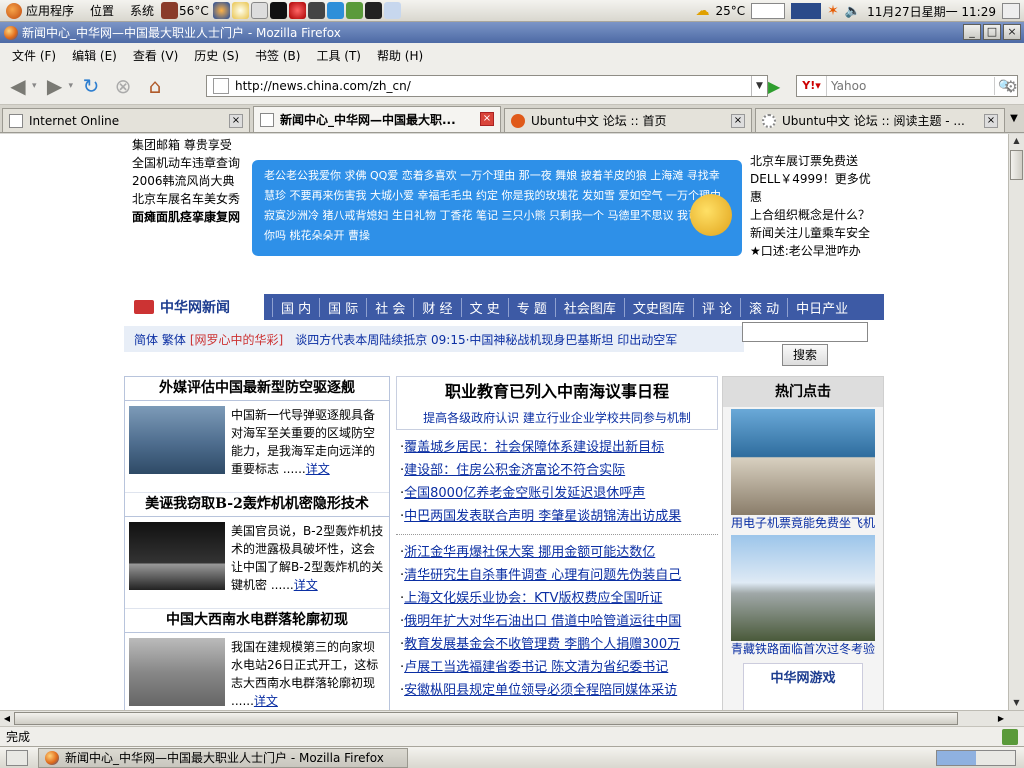 This screenshot has width=1024, height=768. I want to click on reload-icon: ↻, so click(91, 86).